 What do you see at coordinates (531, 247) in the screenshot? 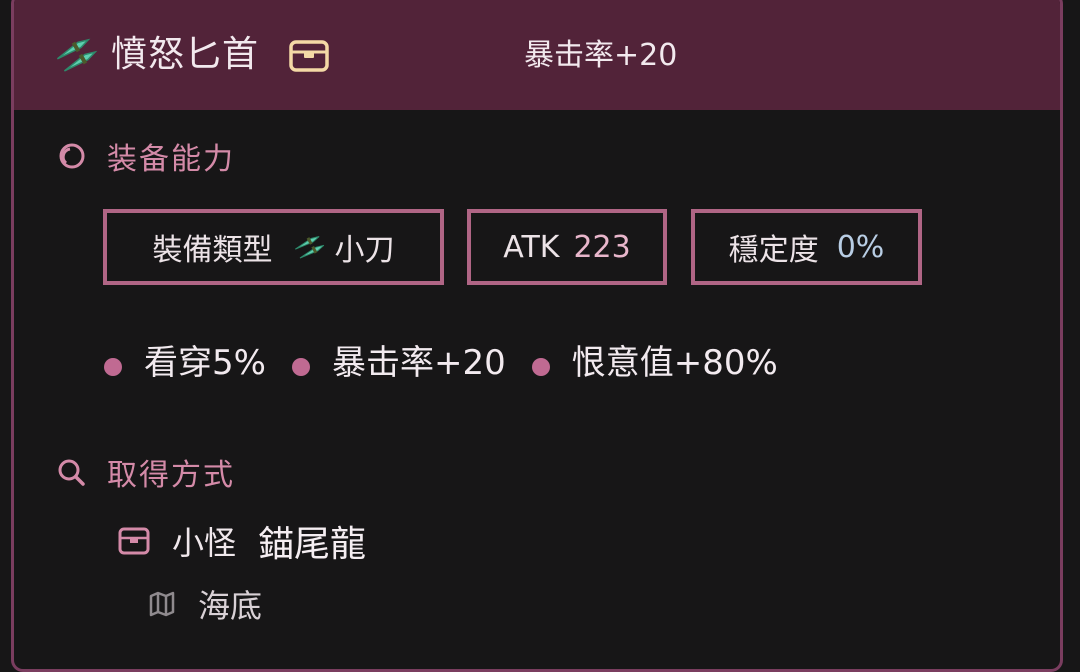
I see `atk-label: ATK` at bounding box center [531, 247].